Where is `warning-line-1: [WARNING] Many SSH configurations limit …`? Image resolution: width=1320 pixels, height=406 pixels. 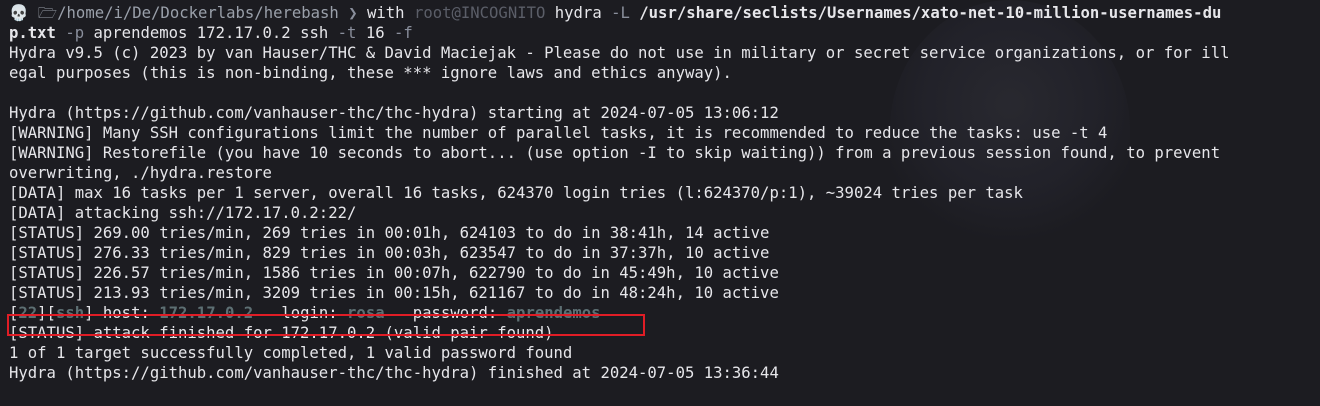
warning-line-1: [WARNING] Many SSH configurations limit … is located at coordinates (558, 133).